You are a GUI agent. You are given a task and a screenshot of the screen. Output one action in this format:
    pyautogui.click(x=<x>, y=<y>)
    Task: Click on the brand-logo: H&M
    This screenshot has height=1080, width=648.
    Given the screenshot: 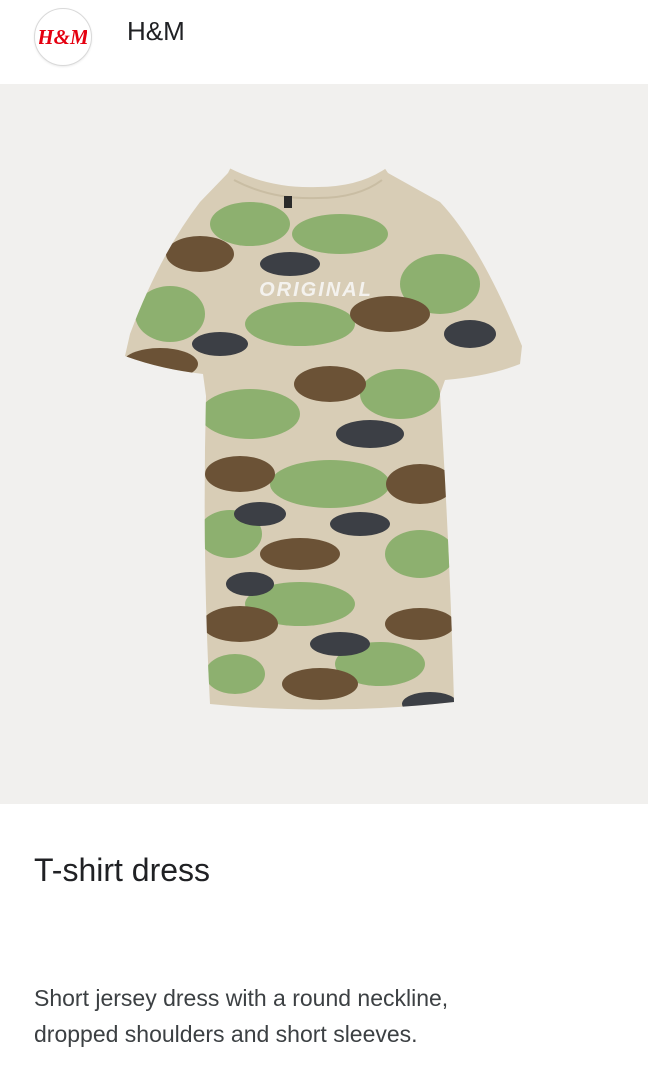 What is the action you would take?
    pyautogui.click(x=63, y=37)
    